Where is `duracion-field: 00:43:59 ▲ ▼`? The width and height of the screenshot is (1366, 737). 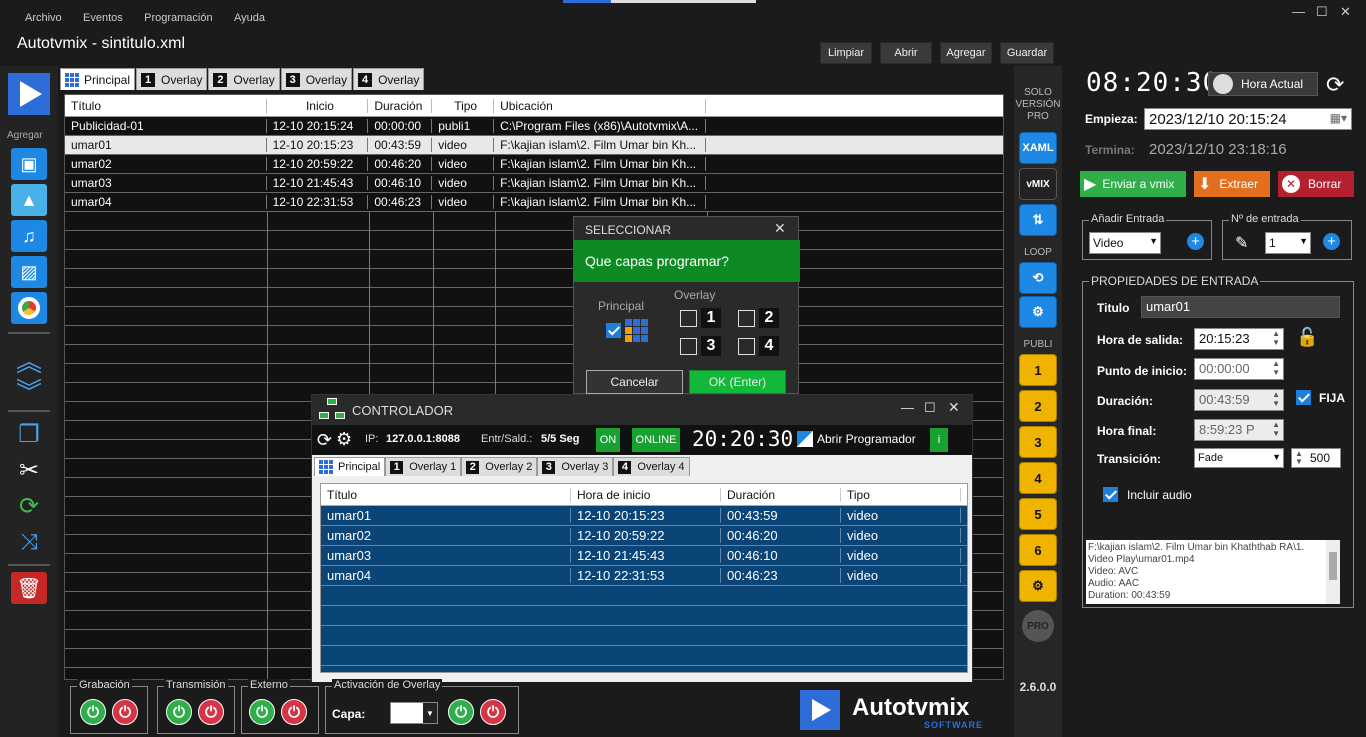
duracion-field: 00:43:59 ▲ ▼ is located at coordinates (1239, 400).